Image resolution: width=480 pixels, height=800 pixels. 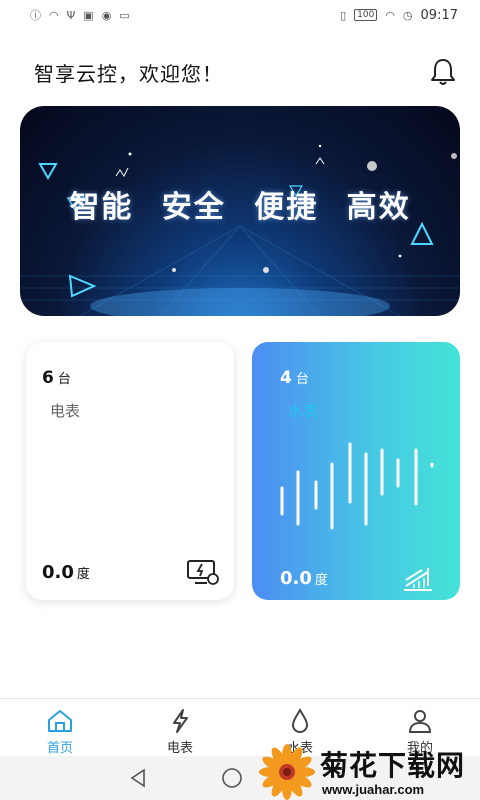 What do you see at coordinates (390, 15) in the screenshot?
I see `wifi-signal-icon: ◠` at bounding box center [390, 15].